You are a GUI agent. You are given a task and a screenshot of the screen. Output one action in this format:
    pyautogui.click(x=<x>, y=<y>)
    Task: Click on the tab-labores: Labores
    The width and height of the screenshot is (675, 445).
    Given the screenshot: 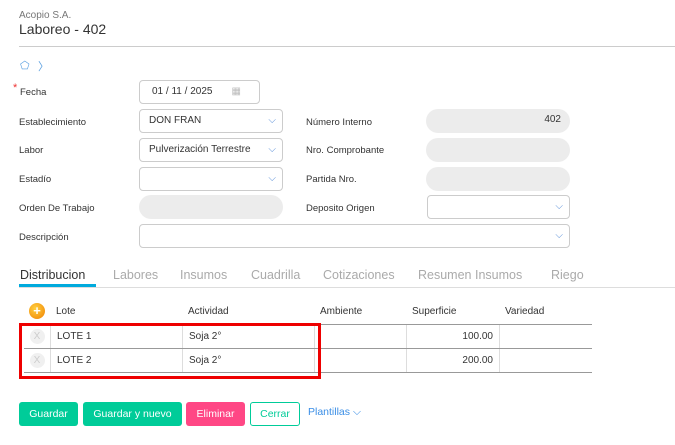 What is the action you would take?
    pyautogui.click(x=135, y=275)
    